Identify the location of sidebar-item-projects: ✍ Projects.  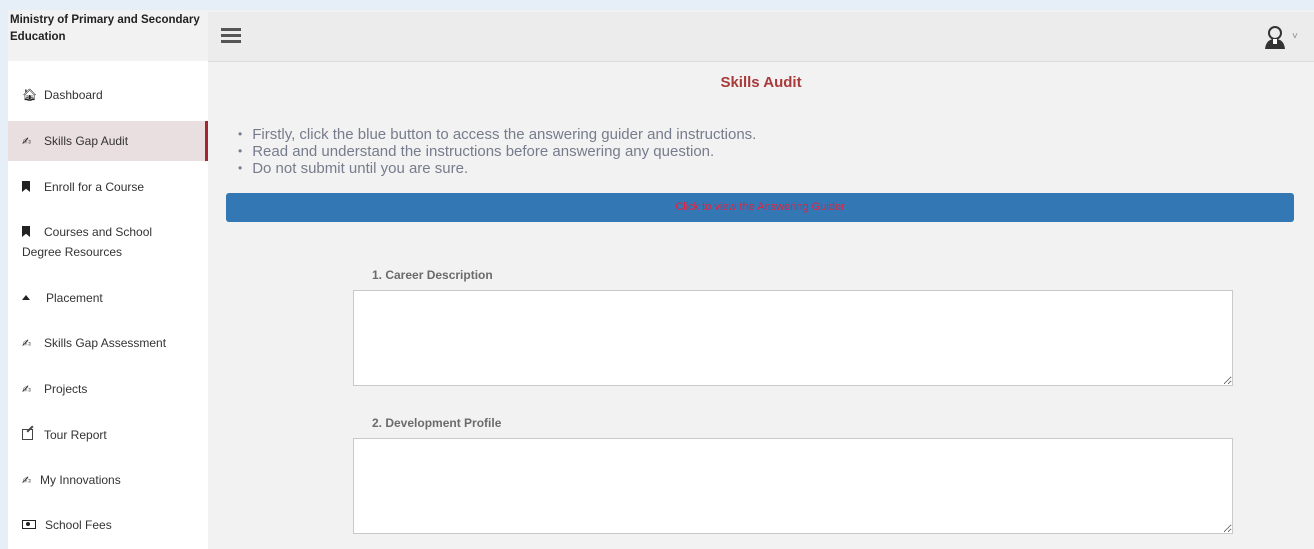
(108, 389).